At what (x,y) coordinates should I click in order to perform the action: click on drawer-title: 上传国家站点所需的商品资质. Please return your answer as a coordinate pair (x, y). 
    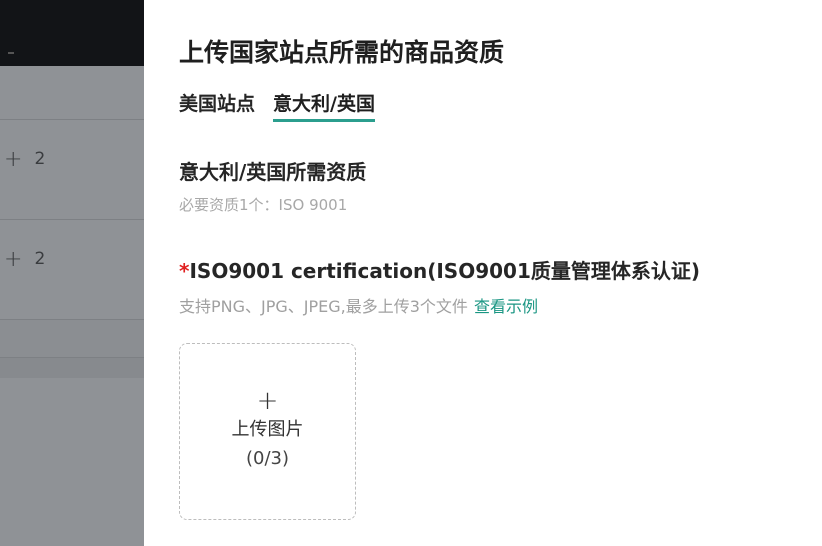
    Looking at the image, I should click on (342, 52).